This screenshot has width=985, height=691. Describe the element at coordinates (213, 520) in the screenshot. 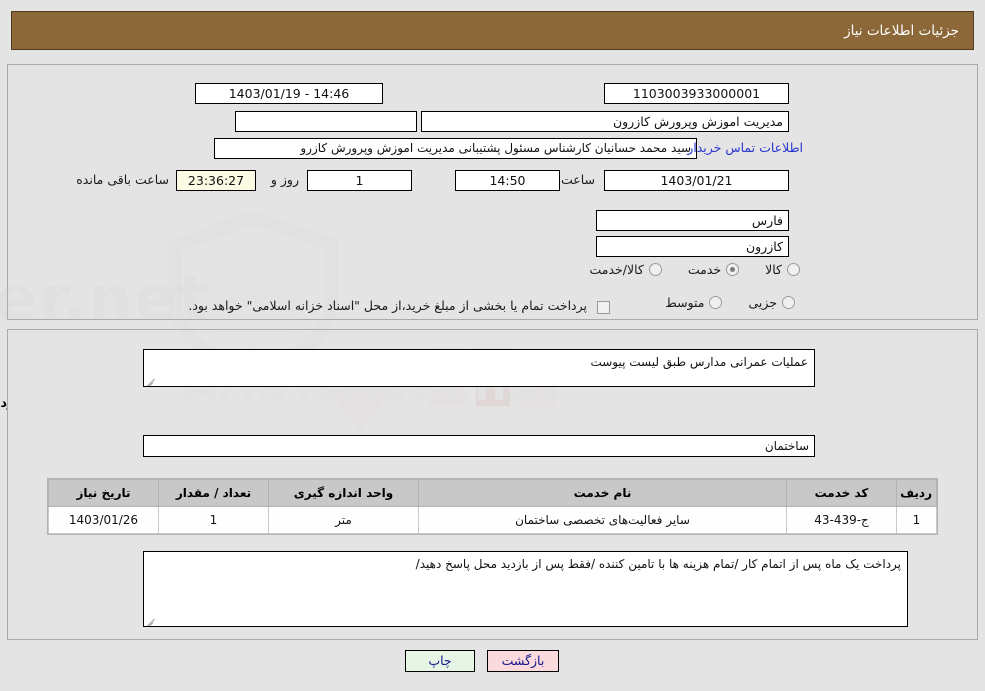

I see `cell-quantity: 1` at that location.